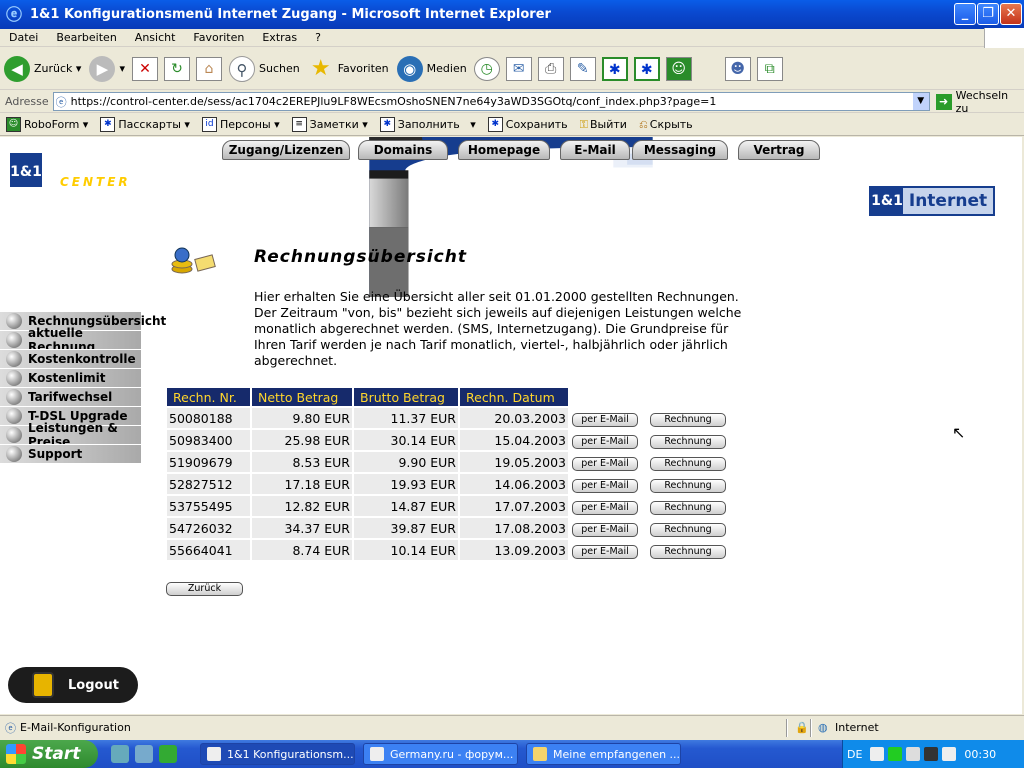 This screenshot has width=1024, height=768. I want to click on nav-tab-messaging: Messaging, so click(680, 150).